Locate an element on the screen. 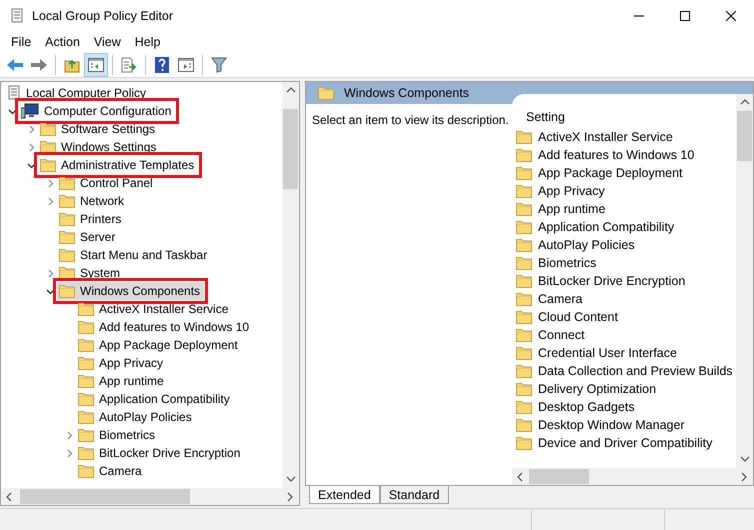  tree-label: AutoPlay Policies is located at coordinates (145, 417).